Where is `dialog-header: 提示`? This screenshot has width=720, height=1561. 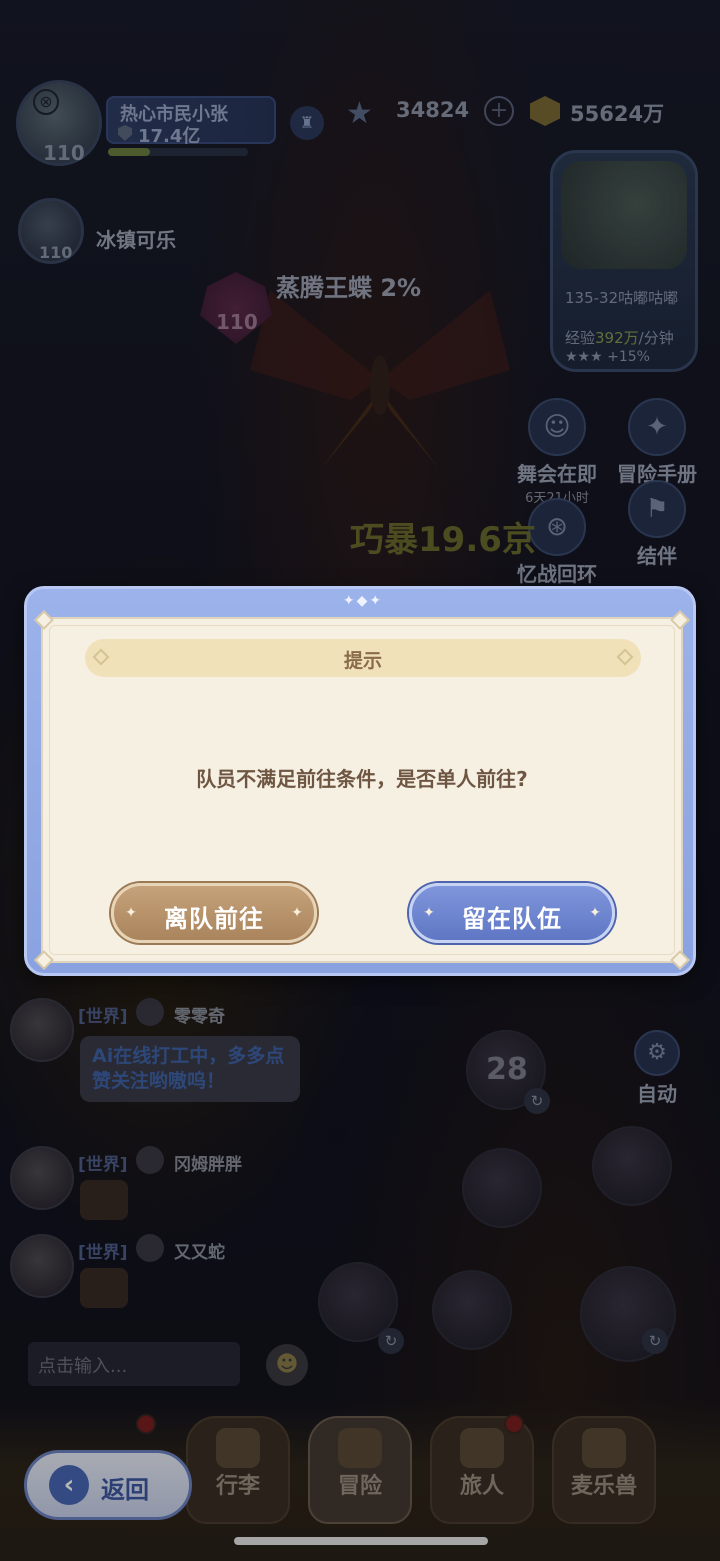
dialog-header: 提示 is located at coordinates (363, 658).